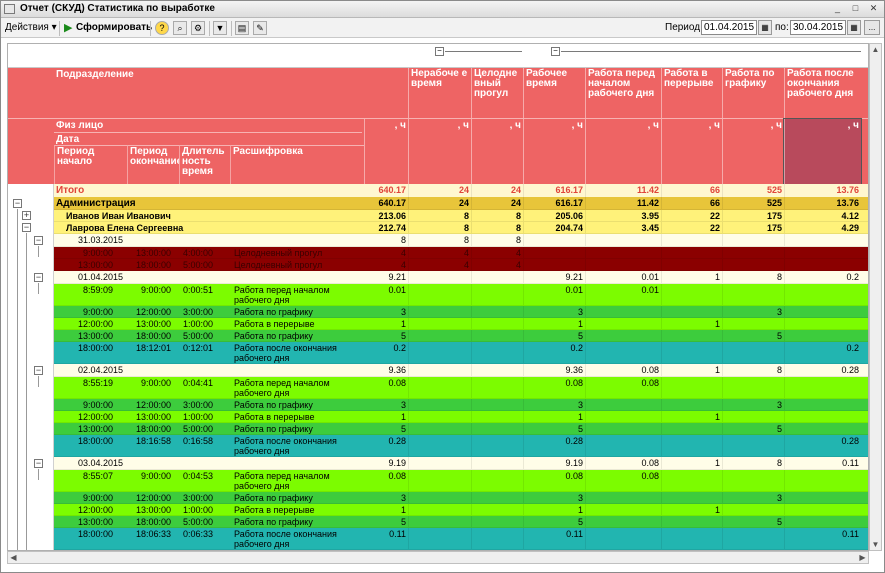 The image size is (885, 573). What do you see at coordinates (438, 240) in the screenshot?
I see `date-row: 31.03.2015 8 8 8` at bounding box center [438, 240].